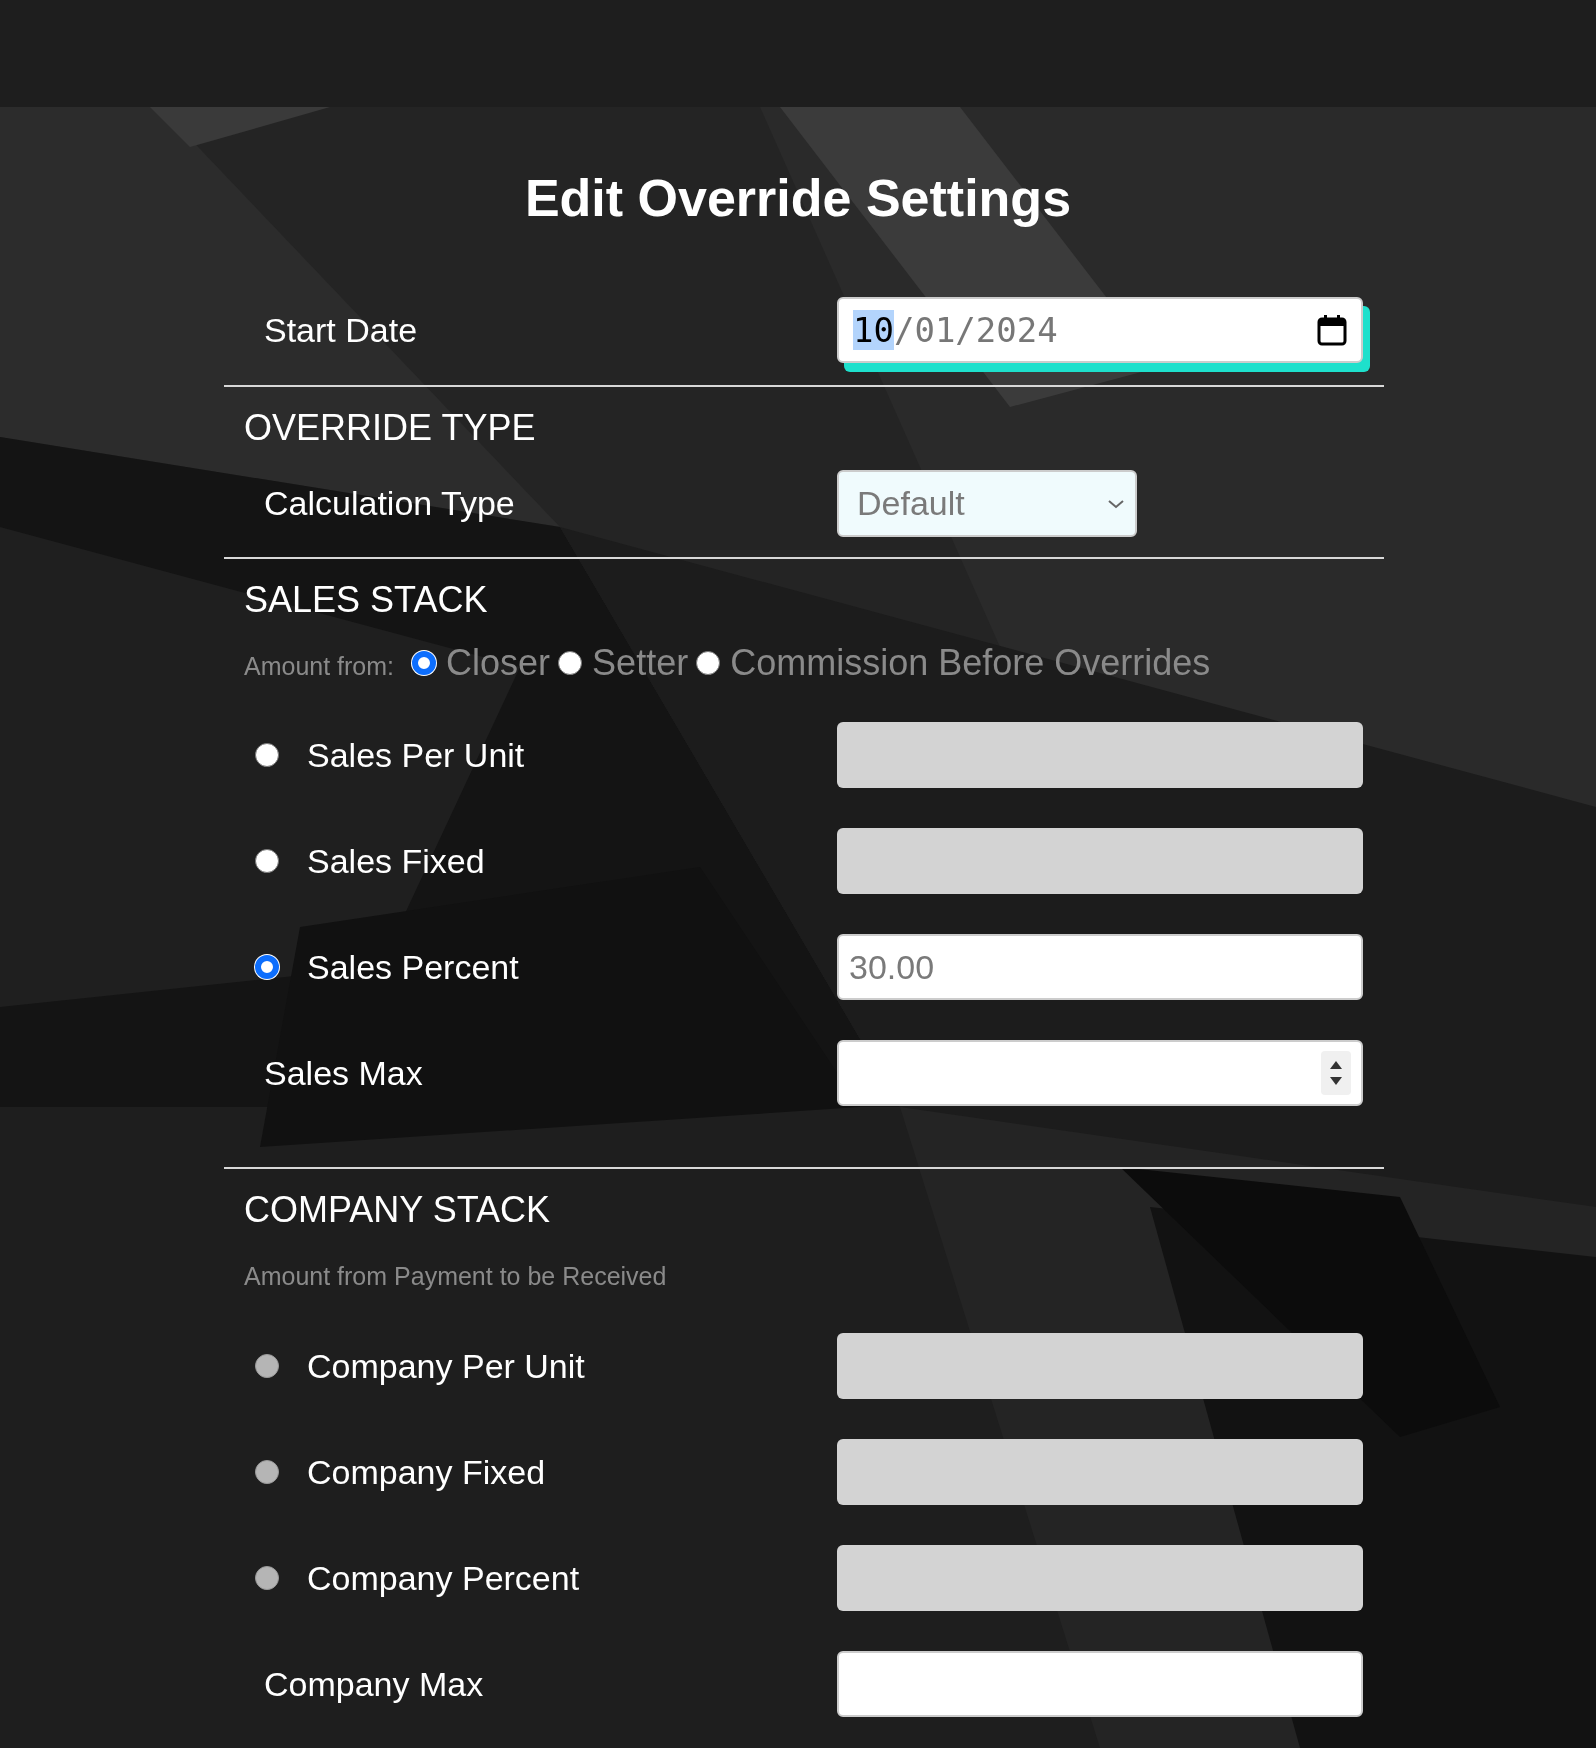 The height and width of the screenshot is (1748, 1596). Describe the element at coordinates (373, 1684) in the screenshot. I see `field-label: Company Max` at that location.